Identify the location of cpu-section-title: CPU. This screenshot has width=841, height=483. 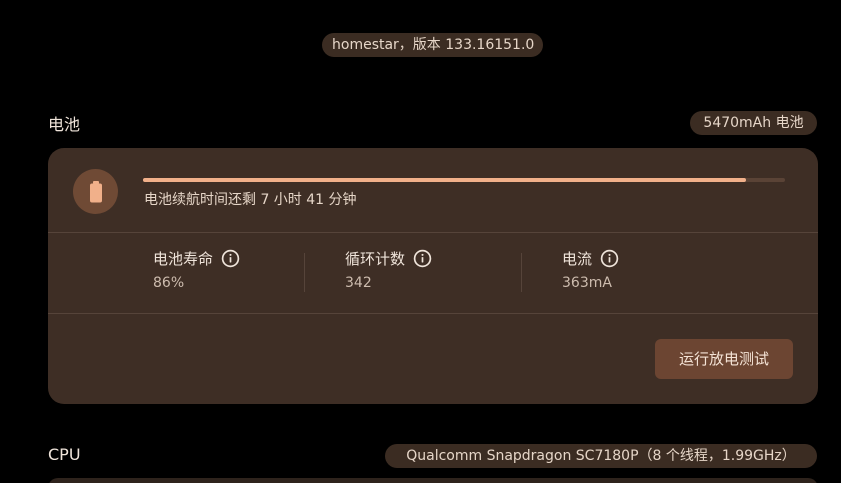
(64, 454).